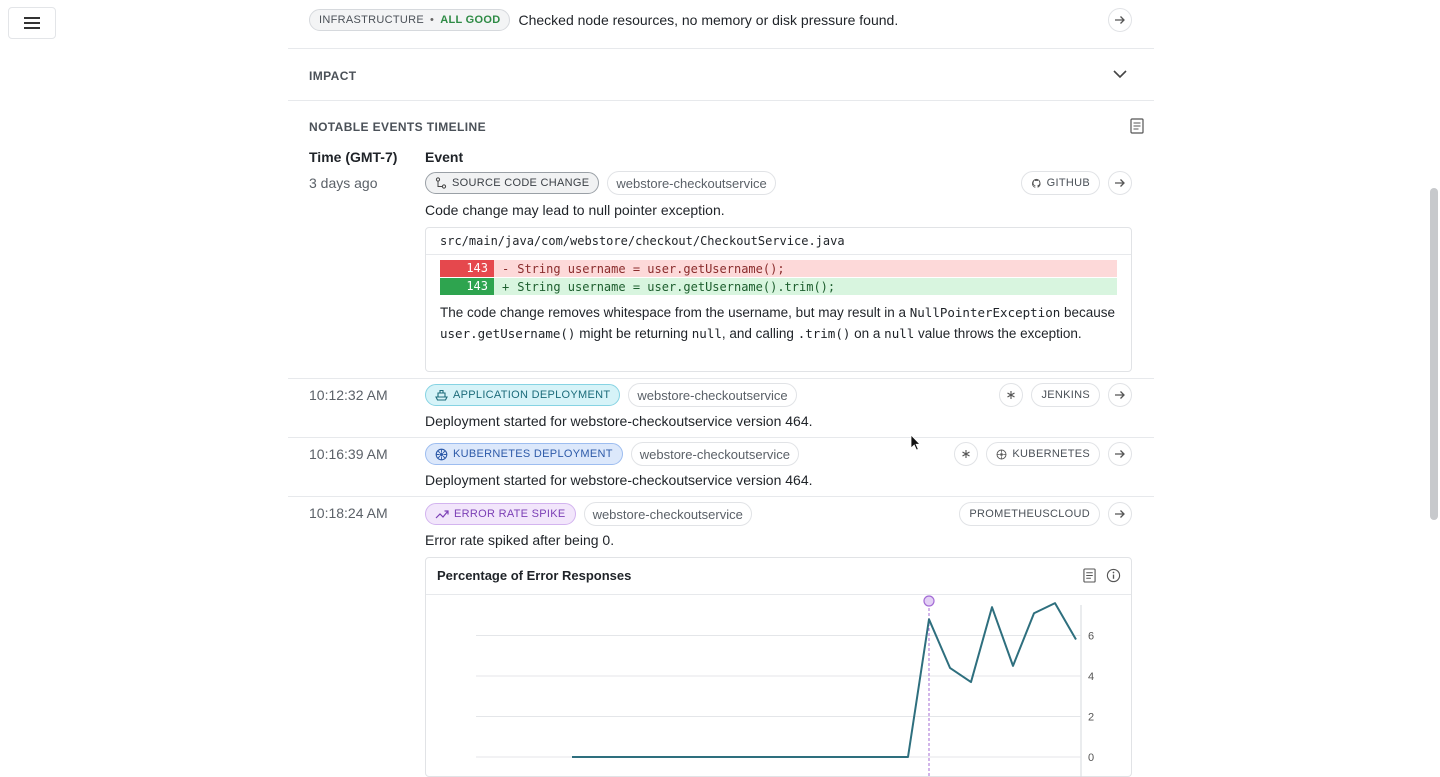 This screenshot has height=777, width=1440. I want to click on infrastructure-status-badge: INFRASTRUCTURE • ALL GOOD, so click(410, 20).